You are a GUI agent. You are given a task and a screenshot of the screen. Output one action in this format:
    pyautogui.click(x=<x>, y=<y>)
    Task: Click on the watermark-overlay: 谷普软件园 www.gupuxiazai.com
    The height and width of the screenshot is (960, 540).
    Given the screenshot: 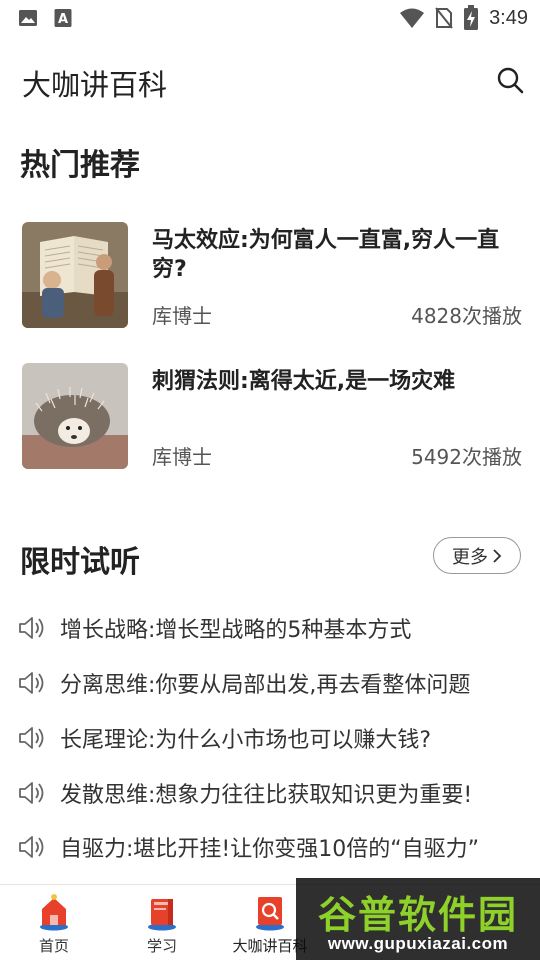 What is the action you would take?
    pyautogui.click(x=418, y=919)
    